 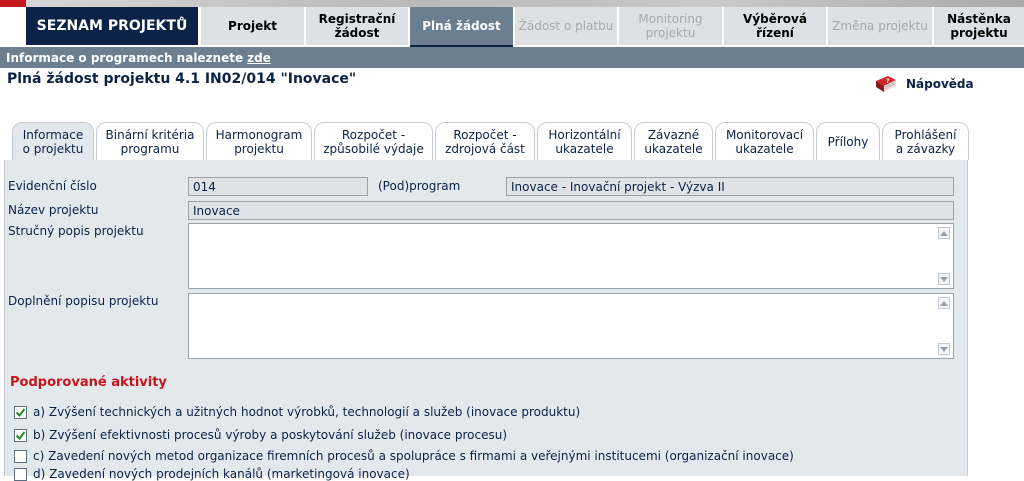 I want to click on nav-tab-zmena-projektu: Změna projektu, so click(x=879, y=26).